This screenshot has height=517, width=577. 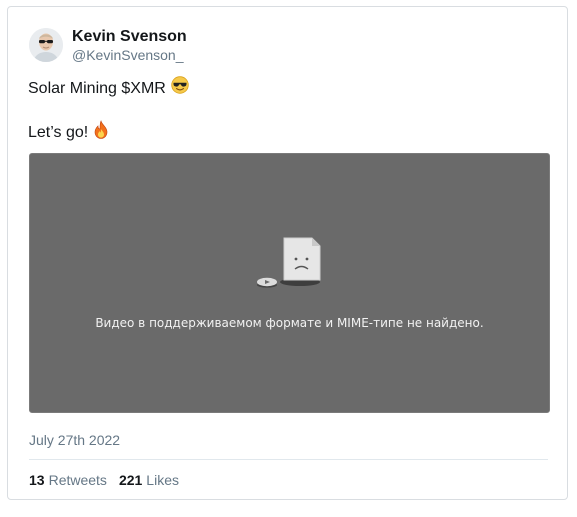 I want to click on retweets-label: Retweets, so click(x=77, y=480).